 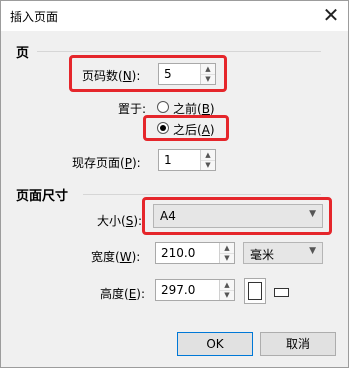 What do you see at coordinates (283, 253) in the screenshot?
I see `unit-dropdown: 毫米 ▼` at bounding box center [283, 253].